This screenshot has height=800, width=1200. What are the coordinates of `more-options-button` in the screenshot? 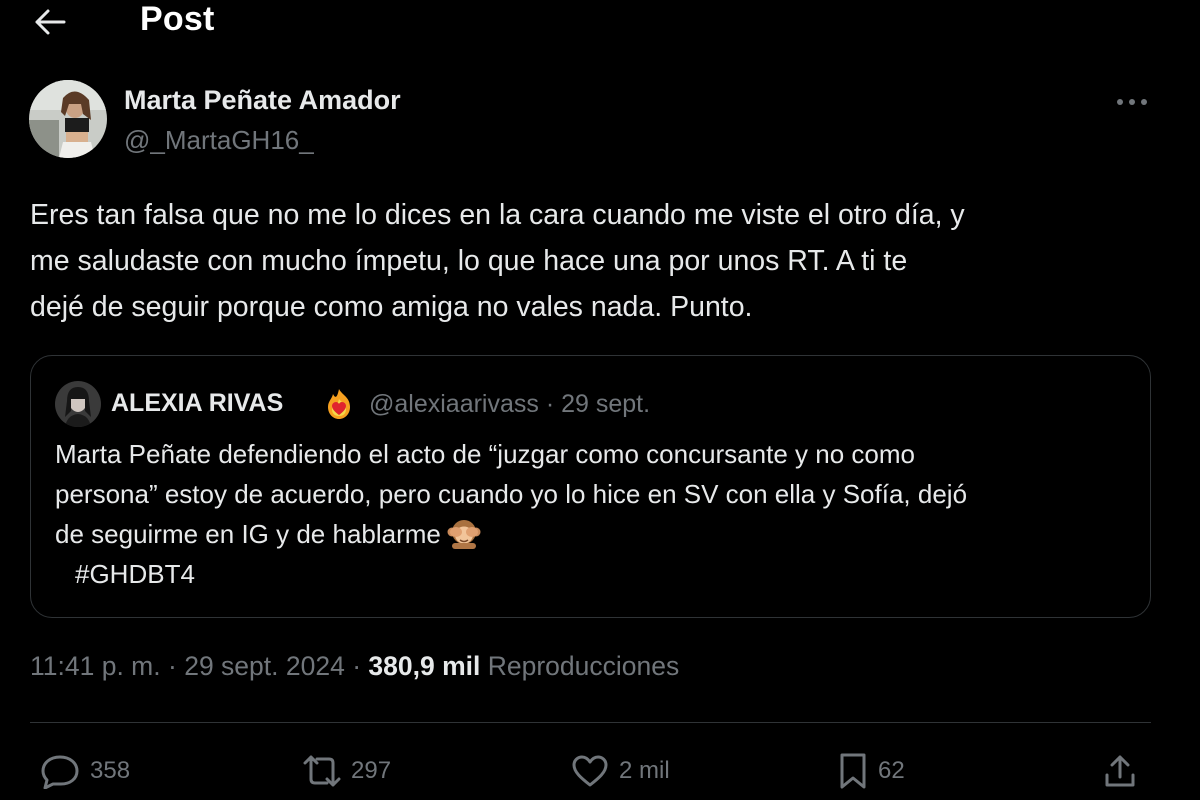 It's located at (1132, 102).